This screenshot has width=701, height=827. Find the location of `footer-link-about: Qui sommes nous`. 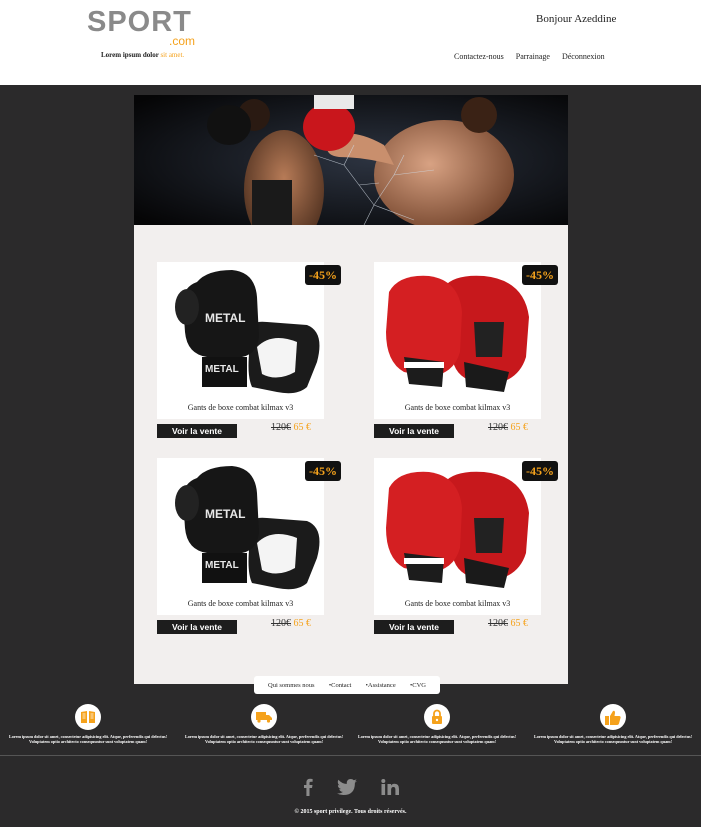

footer-link-about: Qui sommes nous is located at coordinates (291, 685).